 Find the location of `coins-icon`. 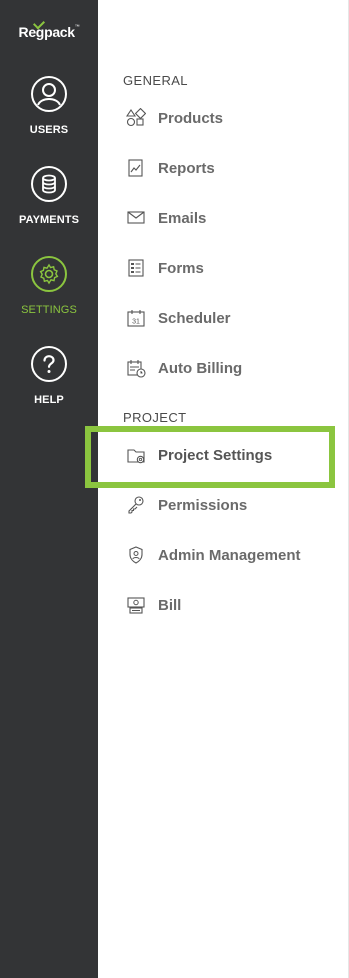

coins-icon is located at coordinates (49, 184).